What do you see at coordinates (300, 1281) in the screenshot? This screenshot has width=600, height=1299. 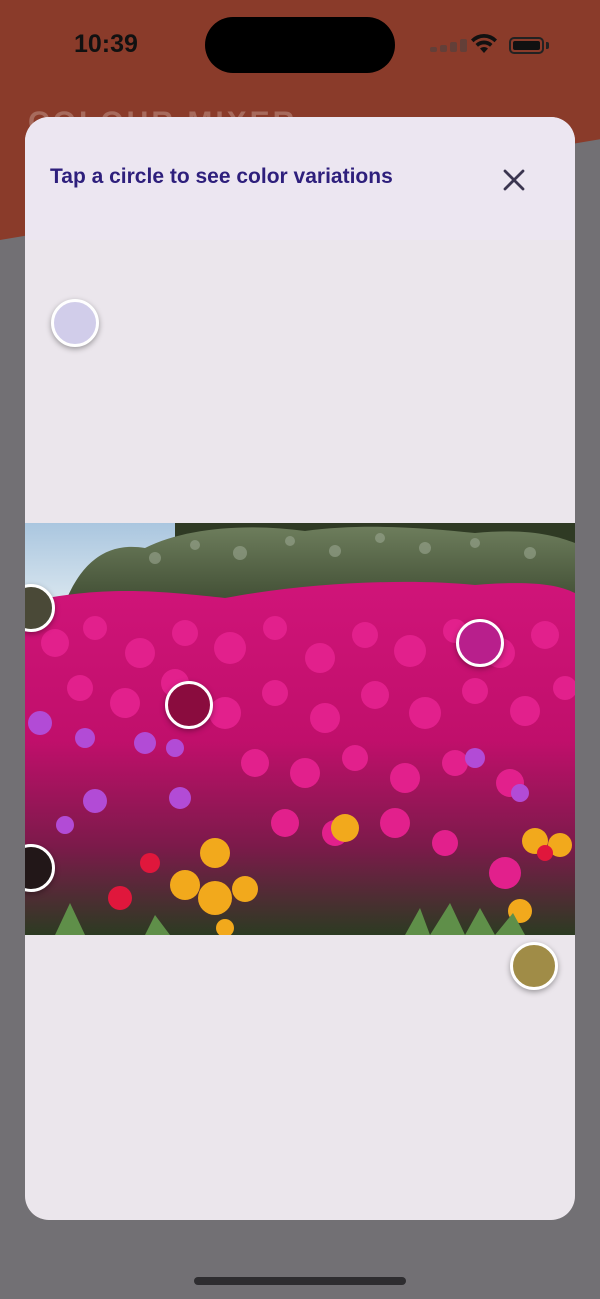 I see `home-indicator` at bounding box center [300, 1281].